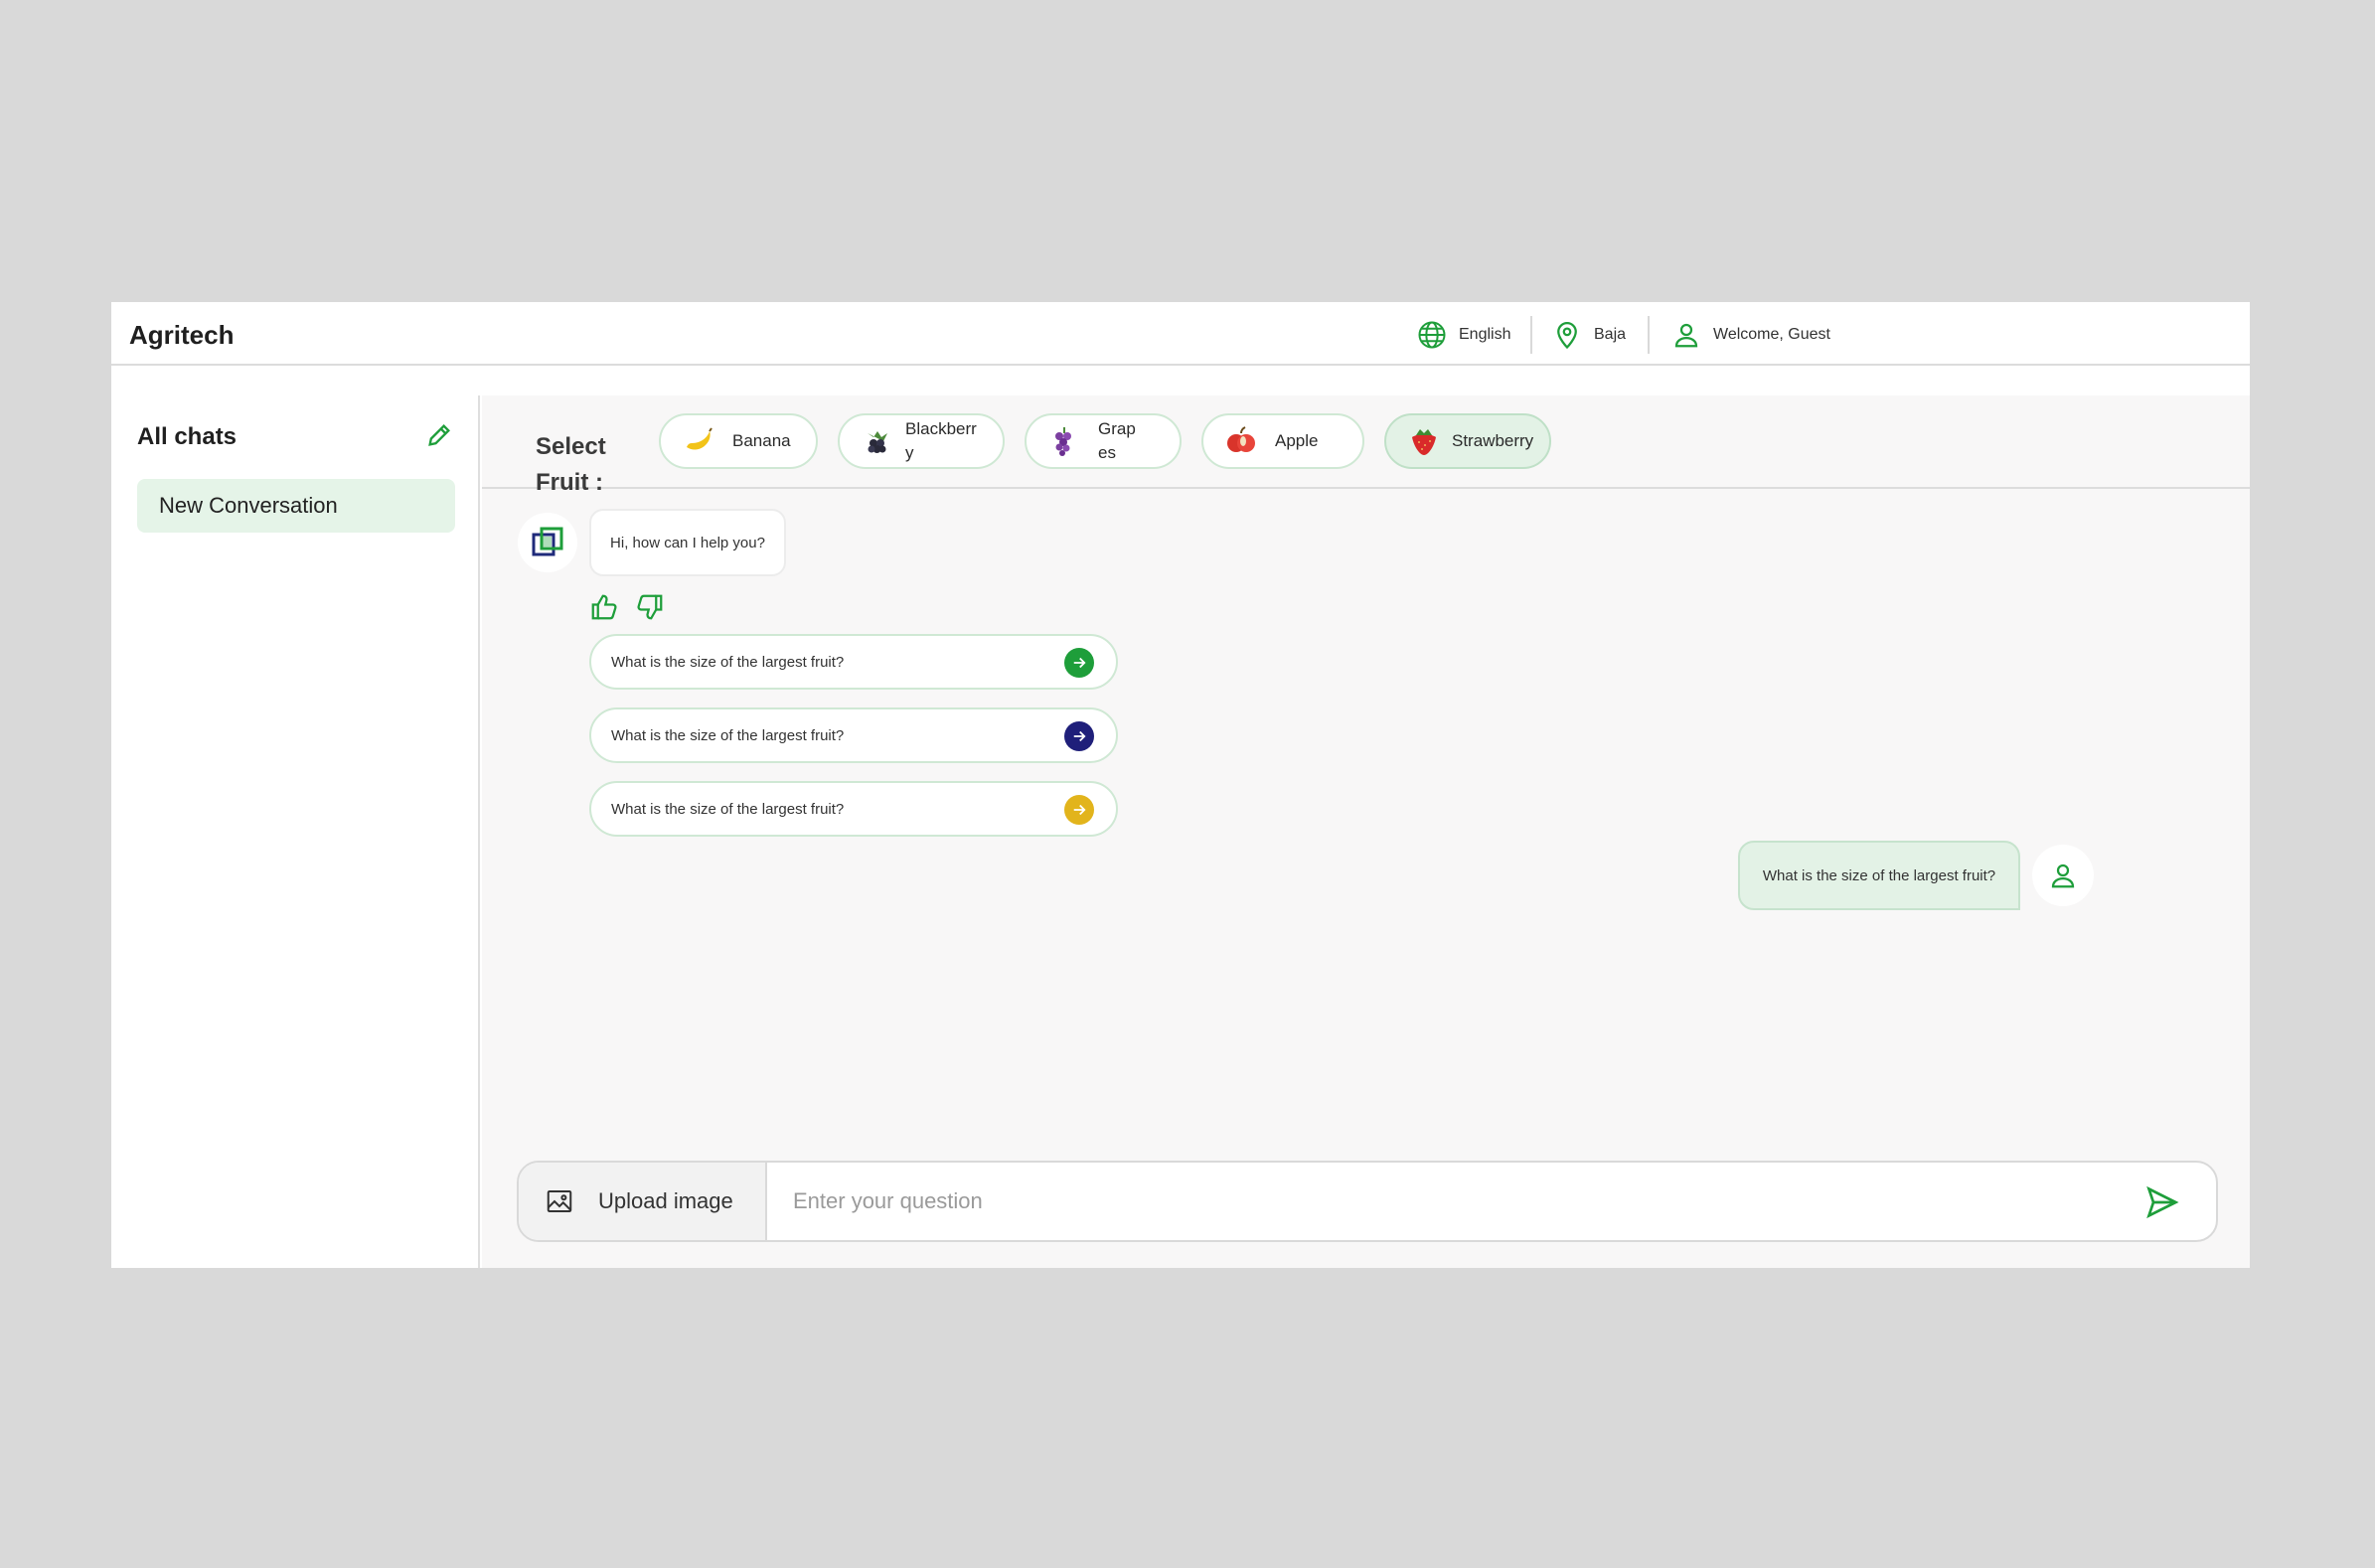  I want to click on fruit-chip-strawberry: Strawberry, so click(1468, 441).